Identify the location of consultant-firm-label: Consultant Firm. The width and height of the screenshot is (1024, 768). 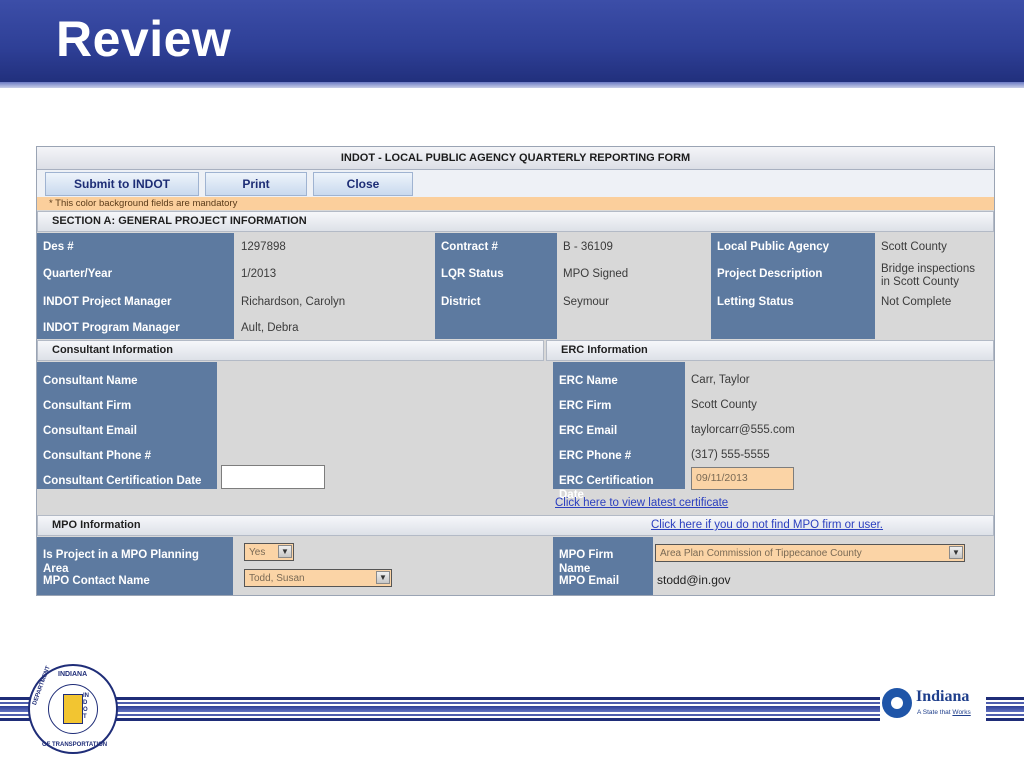
(87, 406).